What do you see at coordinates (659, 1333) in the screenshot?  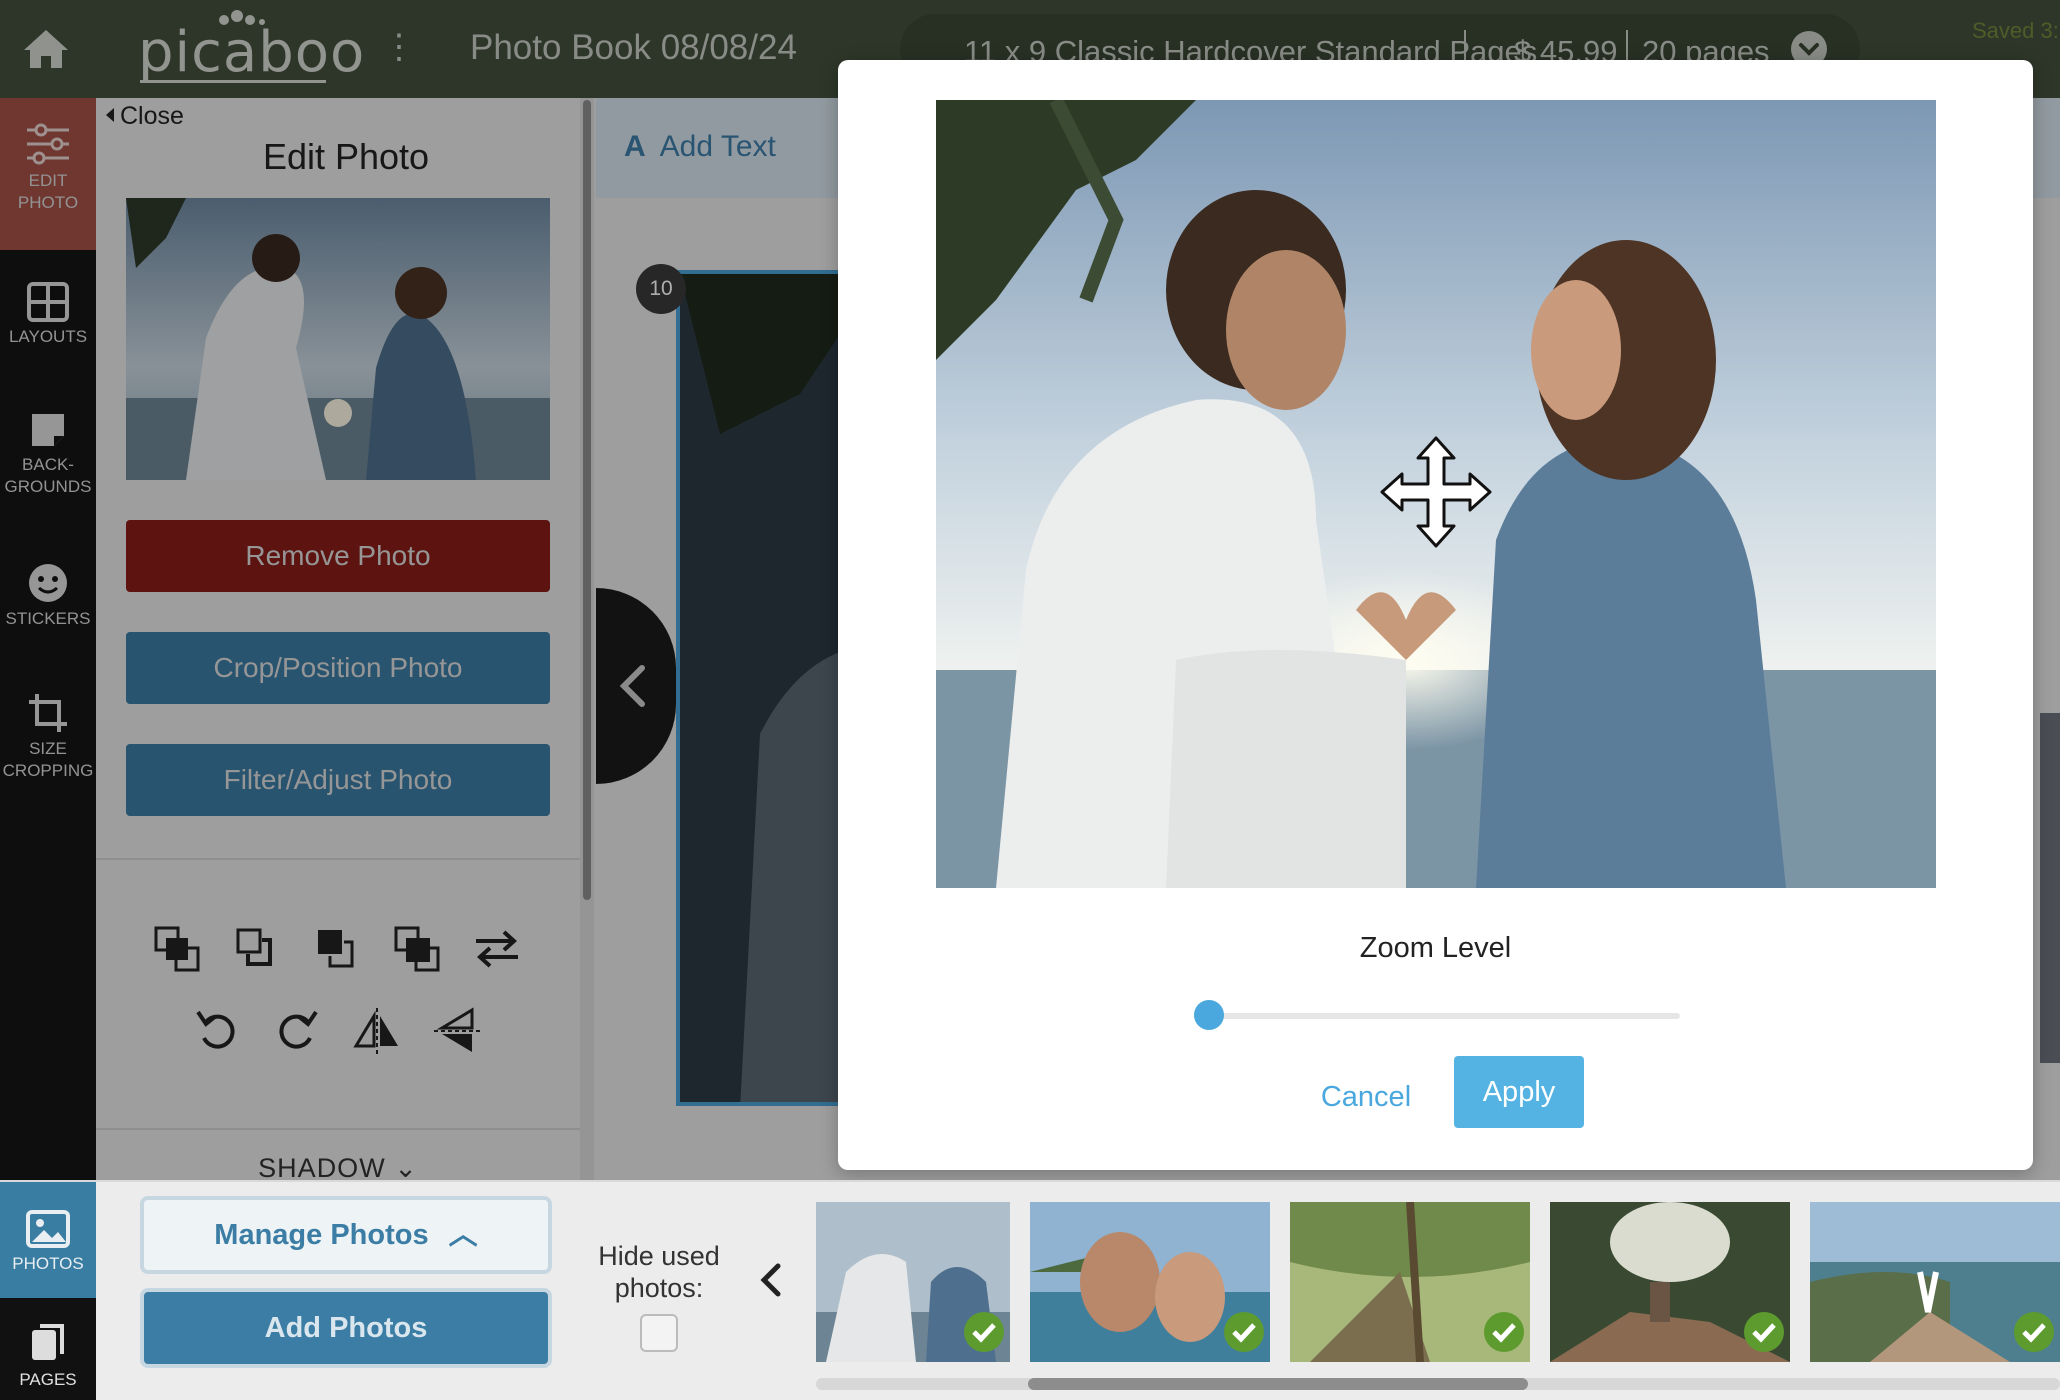 I see `hide-used-checkbox` at bounding box center [659, 1333].